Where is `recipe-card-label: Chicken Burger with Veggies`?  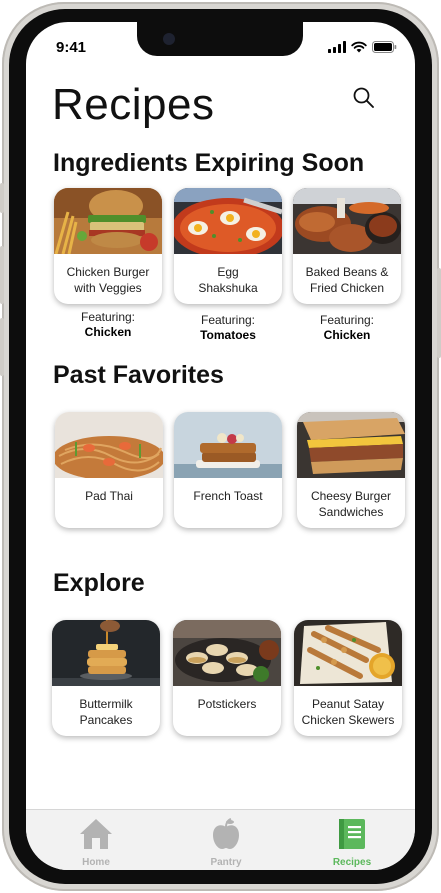 recipe-card-label: Chicken Burger with Veggies is located at coordinates (108, 280).